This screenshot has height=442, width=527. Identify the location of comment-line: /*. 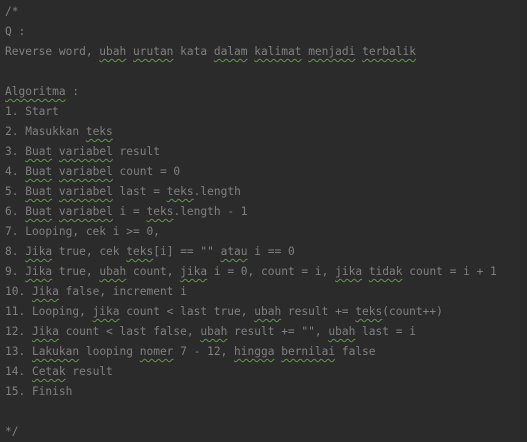
(266, 12).